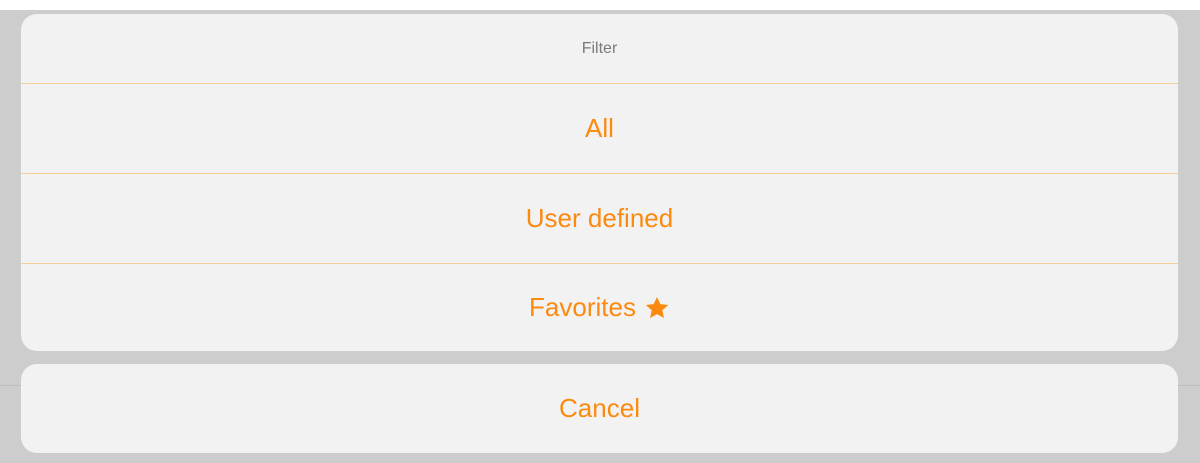 The image size is (1200, 463). Describe the element at coordinates (600, 5) in the screenshot. I see `background-content` at that location.